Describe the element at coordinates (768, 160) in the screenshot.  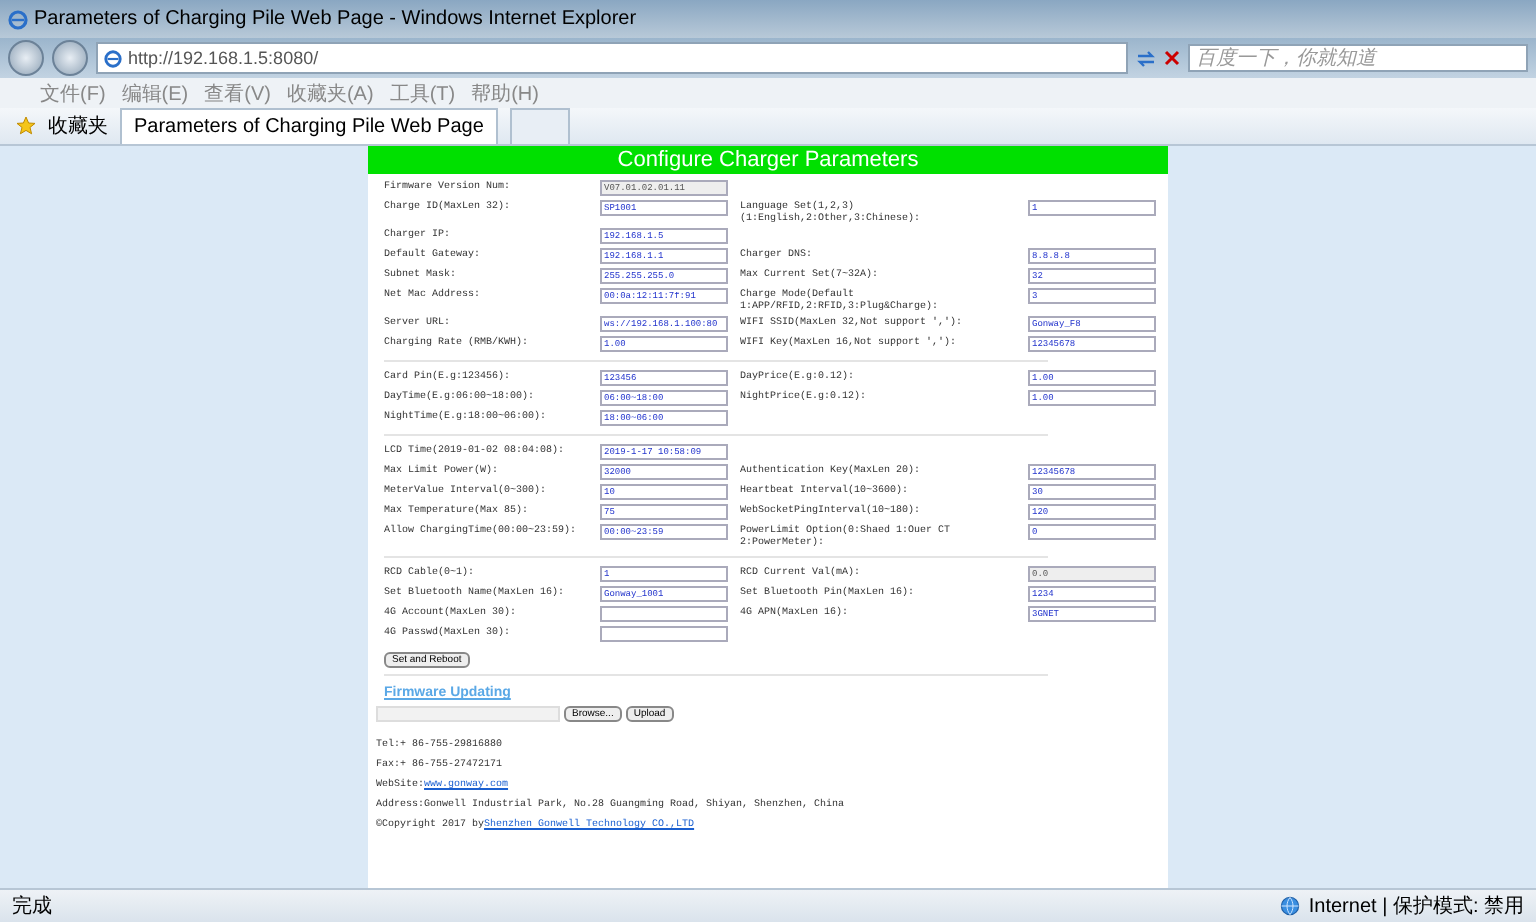
I see `page-header: Configure Charger Parameters` at that location.